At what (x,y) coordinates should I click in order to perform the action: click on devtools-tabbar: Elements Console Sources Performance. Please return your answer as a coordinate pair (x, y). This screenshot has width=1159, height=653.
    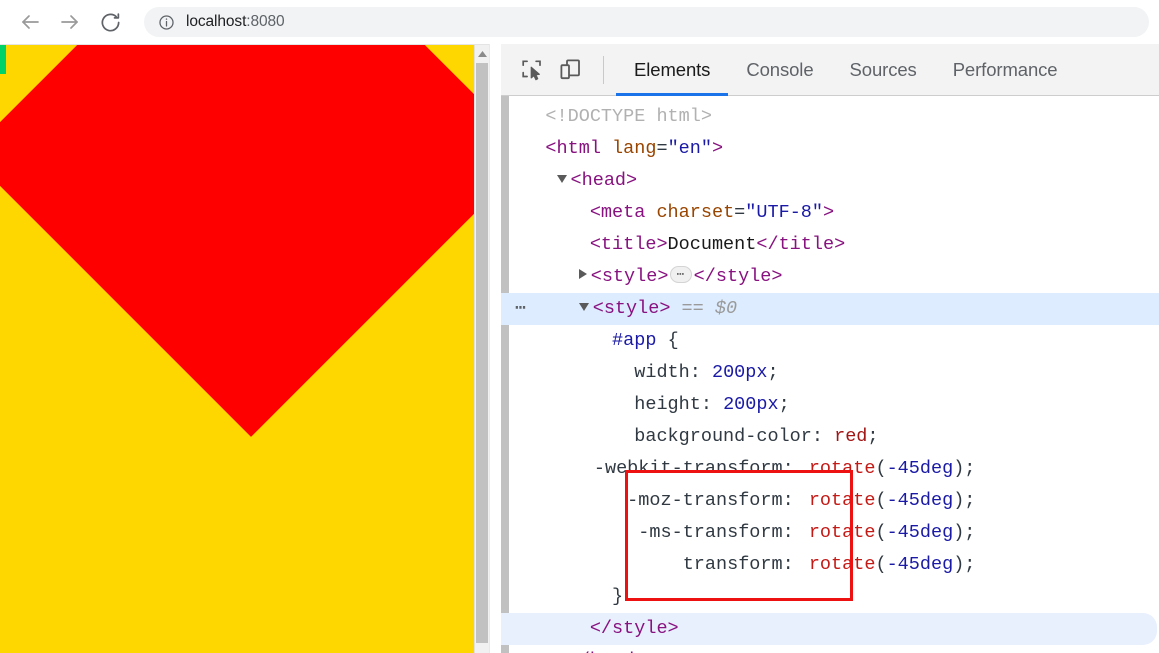
    Looking at the image, I should click on (830, 70).